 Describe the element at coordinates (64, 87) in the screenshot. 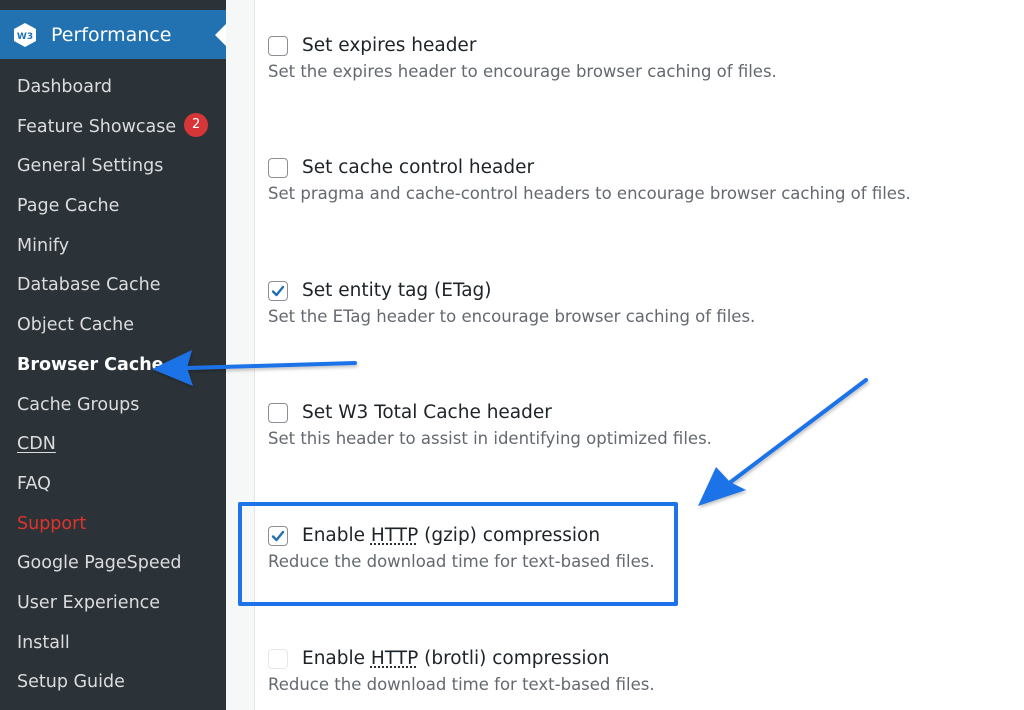

I see `sidebar-item-label: Dashboard` at that location.